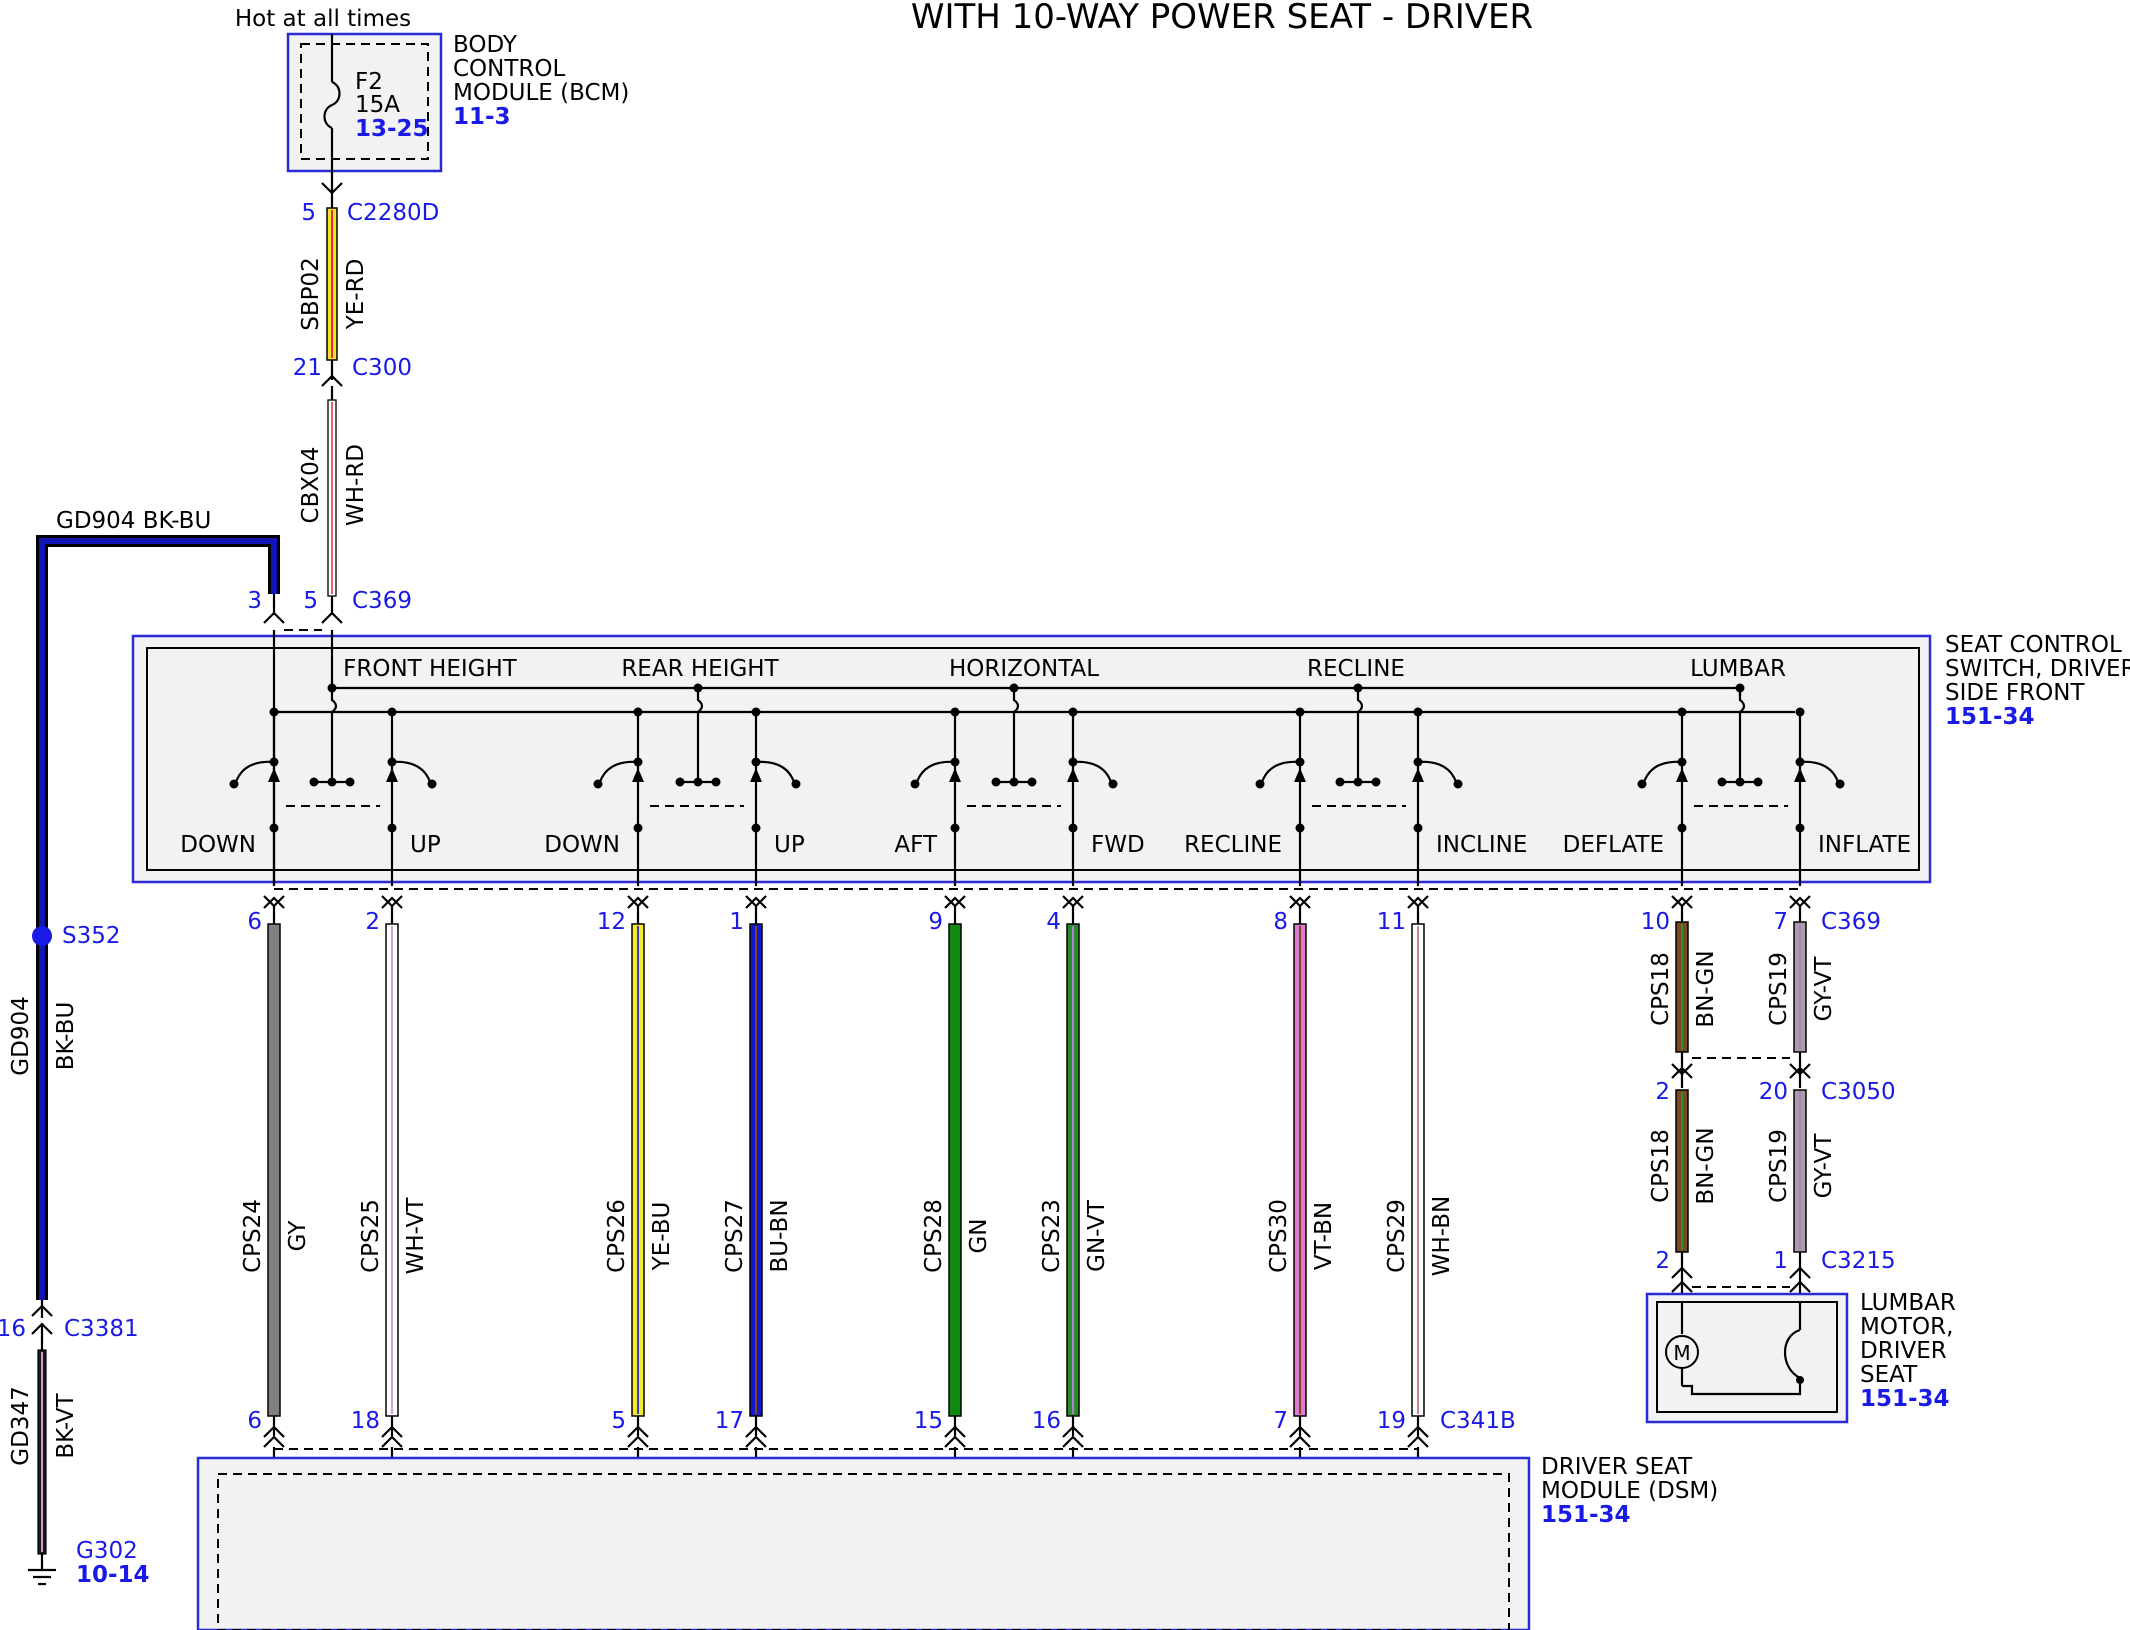 The width and height of the screenshot is (2130, 1630). Describe the element at coordinates (1586, 1515) in the screenshot. I see `dsm-ref: 151-34` at that location.